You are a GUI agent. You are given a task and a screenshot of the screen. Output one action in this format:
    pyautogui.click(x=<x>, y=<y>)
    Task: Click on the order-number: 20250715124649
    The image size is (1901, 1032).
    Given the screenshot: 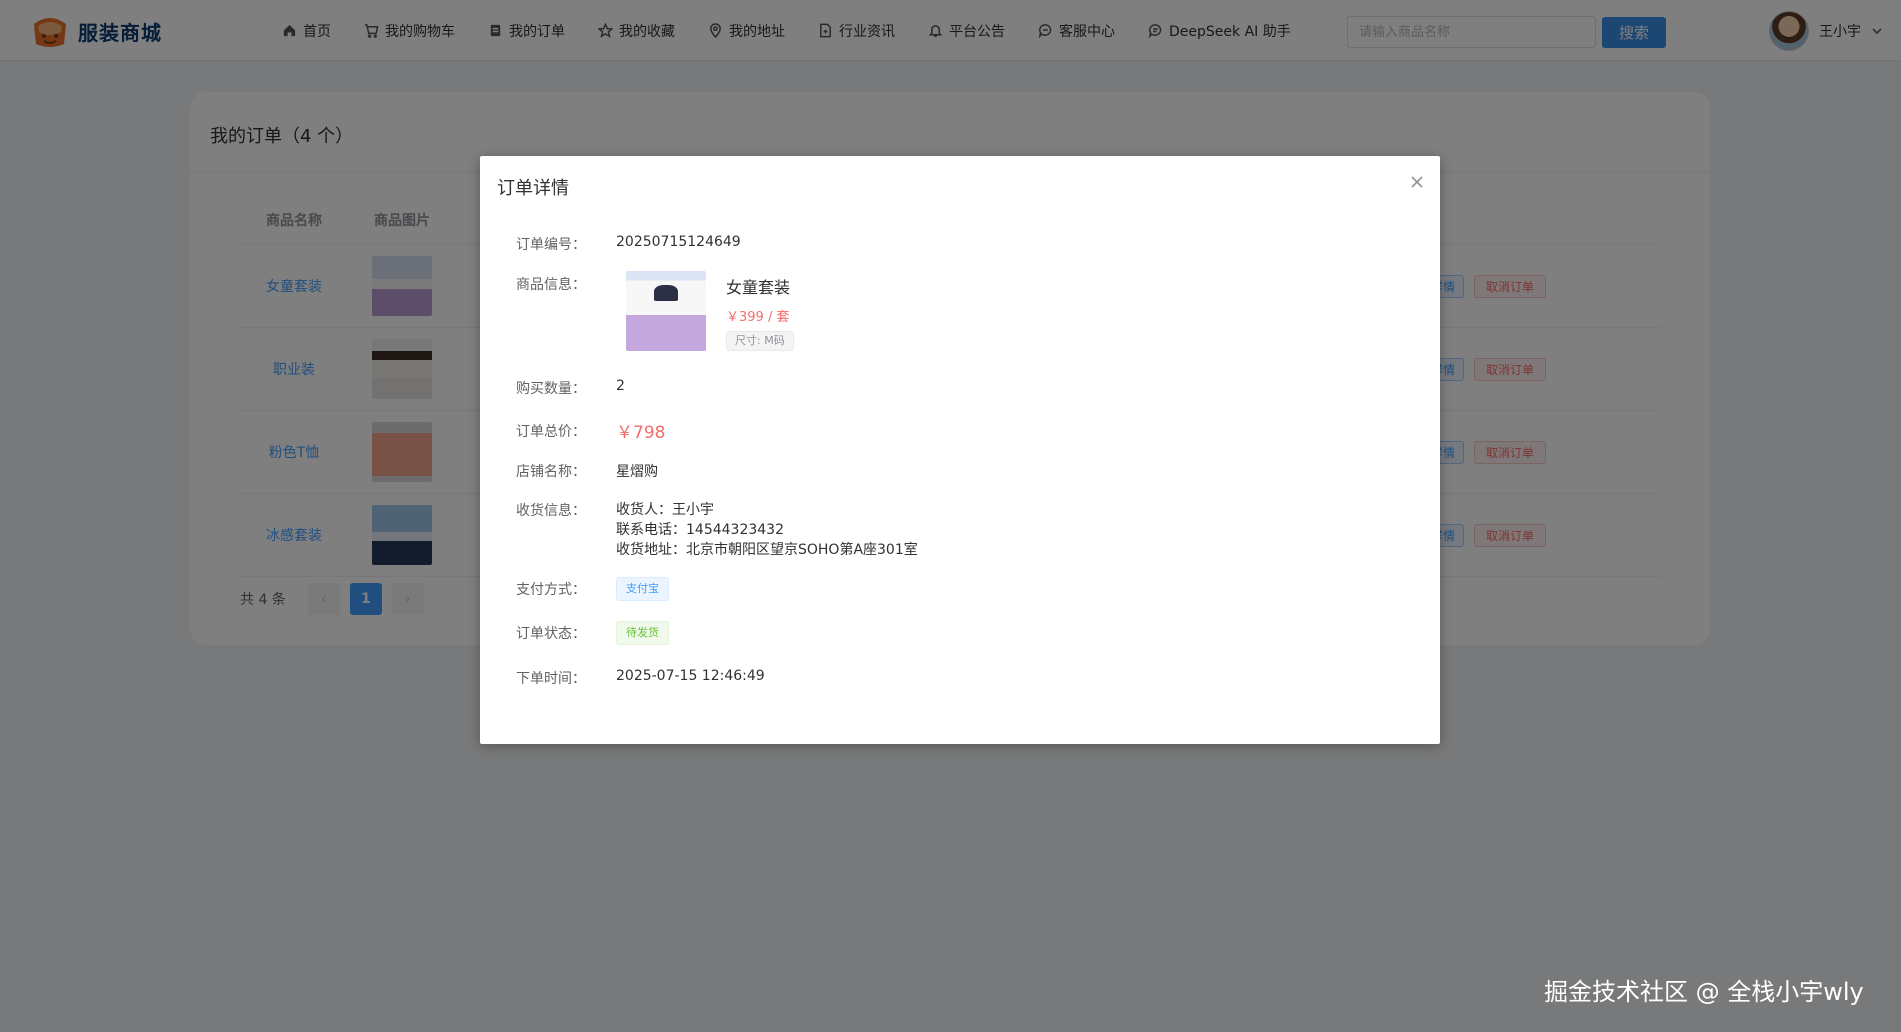 What is the action you would take?
    pyautogui.click(x=678, y=242)
    